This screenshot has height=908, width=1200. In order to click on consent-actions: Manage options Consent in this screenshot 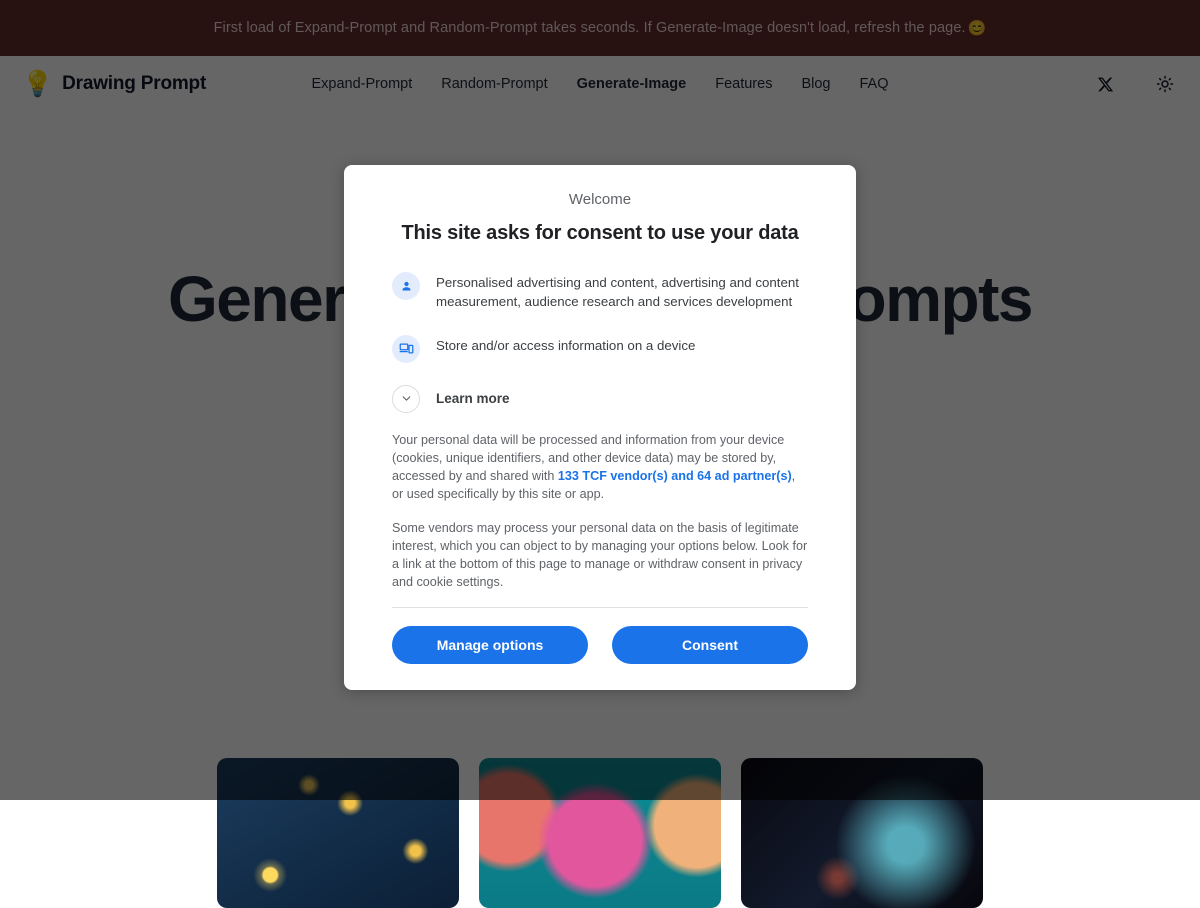, I will do `click(600, 645)`.